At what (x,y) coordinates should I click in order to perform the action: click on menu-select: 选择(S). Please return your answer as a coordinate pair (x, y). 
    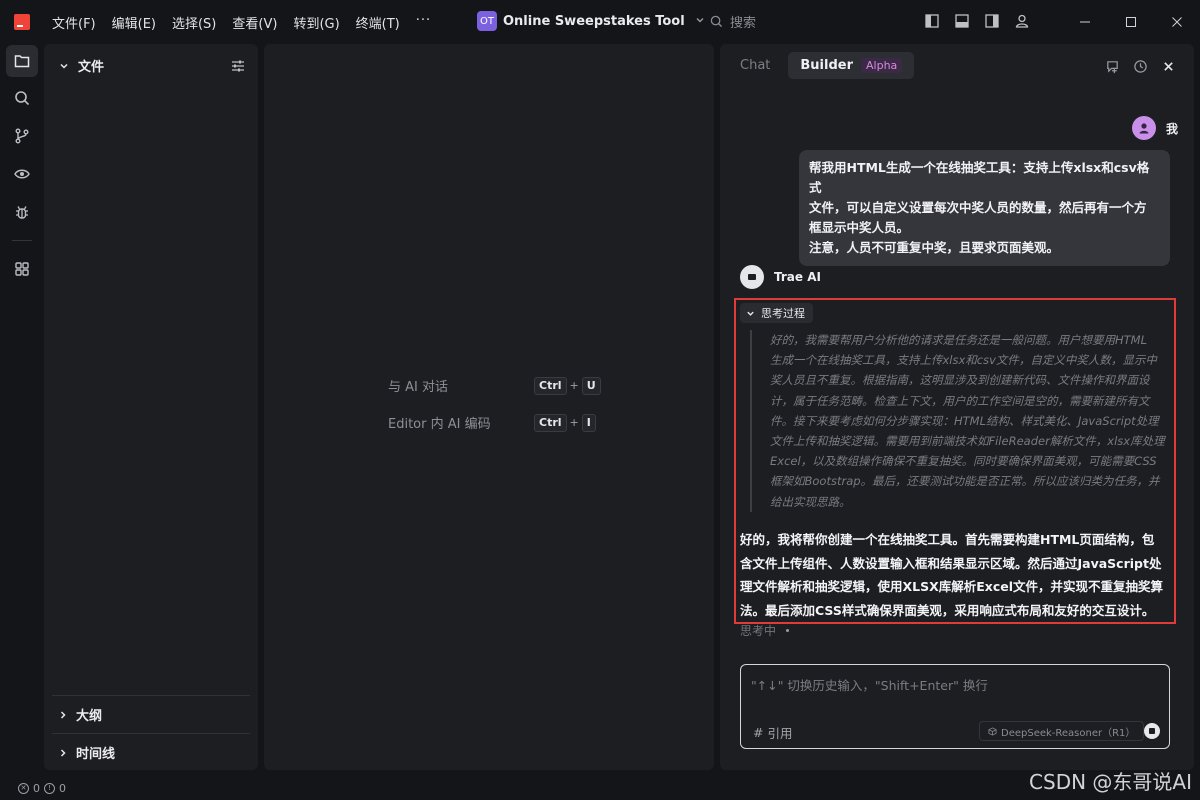
    Looking at the image, I should click on (194, 22).